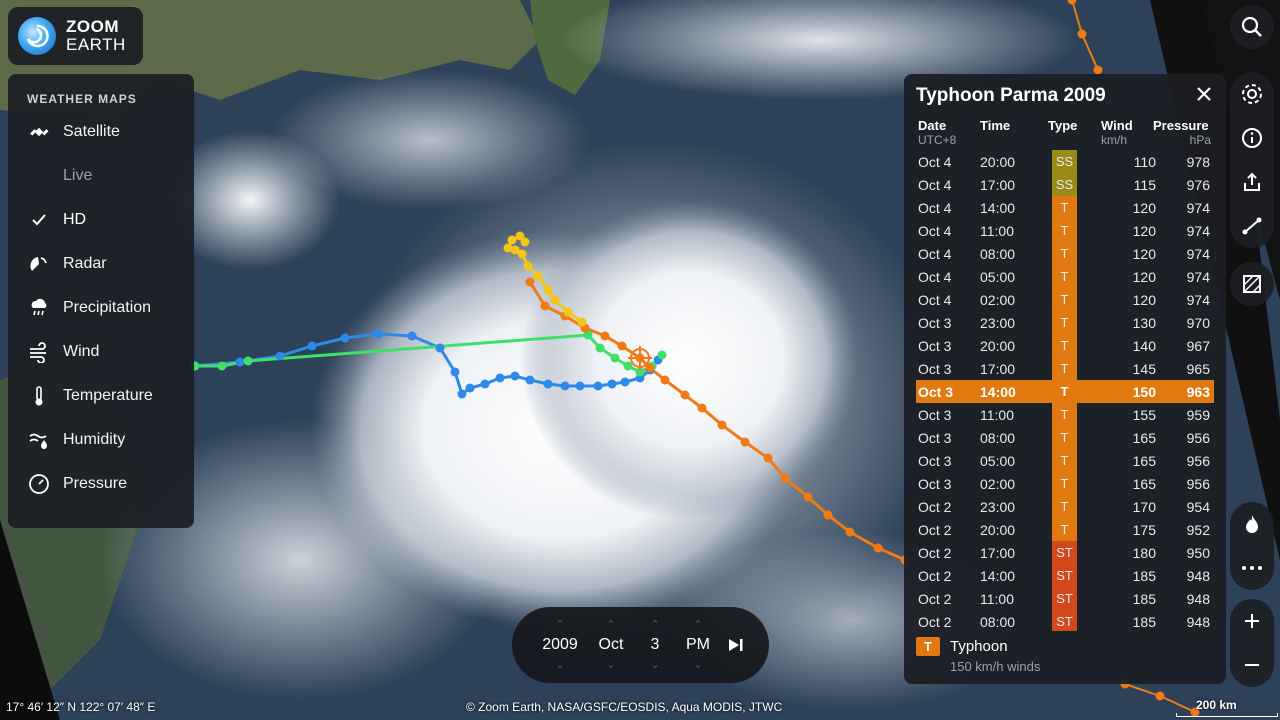 This screenshot has width=1280, height=720. Describe the element at coordinates (560, 645) in the screenshot. I see `year-picker: ⌃ 2009 ⌄` at that location.